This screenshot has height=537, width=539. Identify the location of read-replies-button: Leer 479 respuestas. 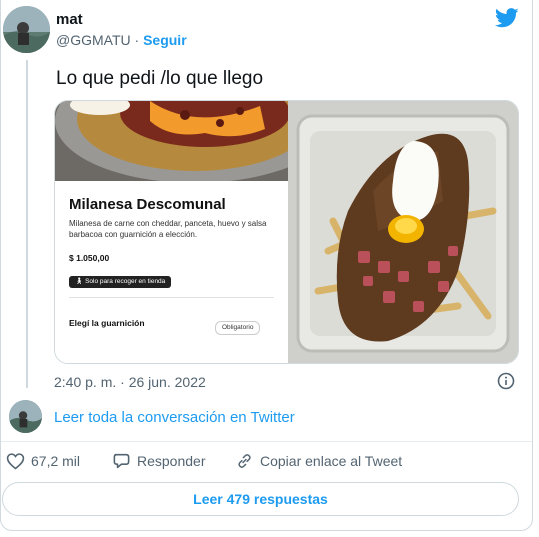
(260, 499).